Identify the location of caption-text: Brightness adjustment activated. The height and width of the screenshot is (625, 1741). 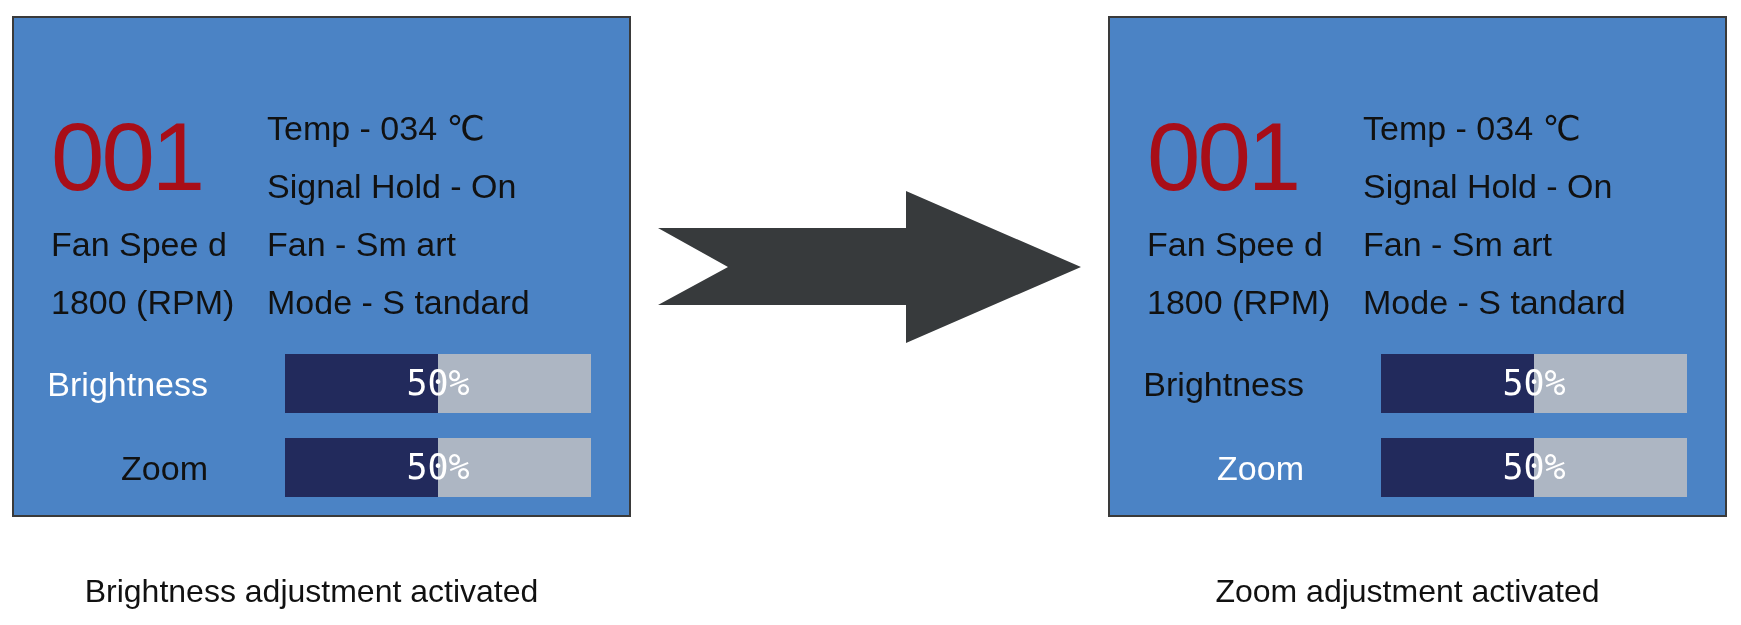
(311, 591).